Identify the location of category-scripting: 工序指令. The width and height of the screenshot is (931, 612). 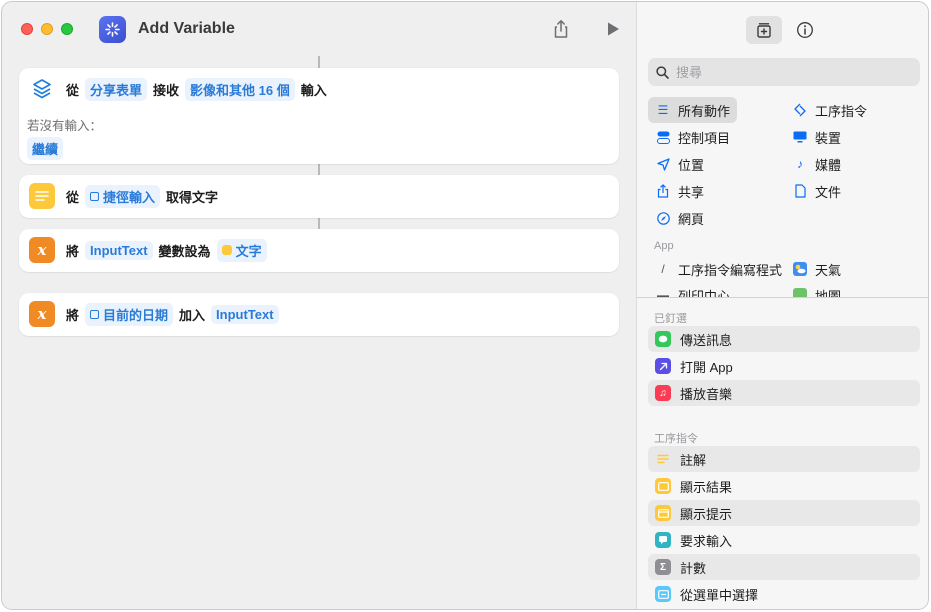
(852, 110).